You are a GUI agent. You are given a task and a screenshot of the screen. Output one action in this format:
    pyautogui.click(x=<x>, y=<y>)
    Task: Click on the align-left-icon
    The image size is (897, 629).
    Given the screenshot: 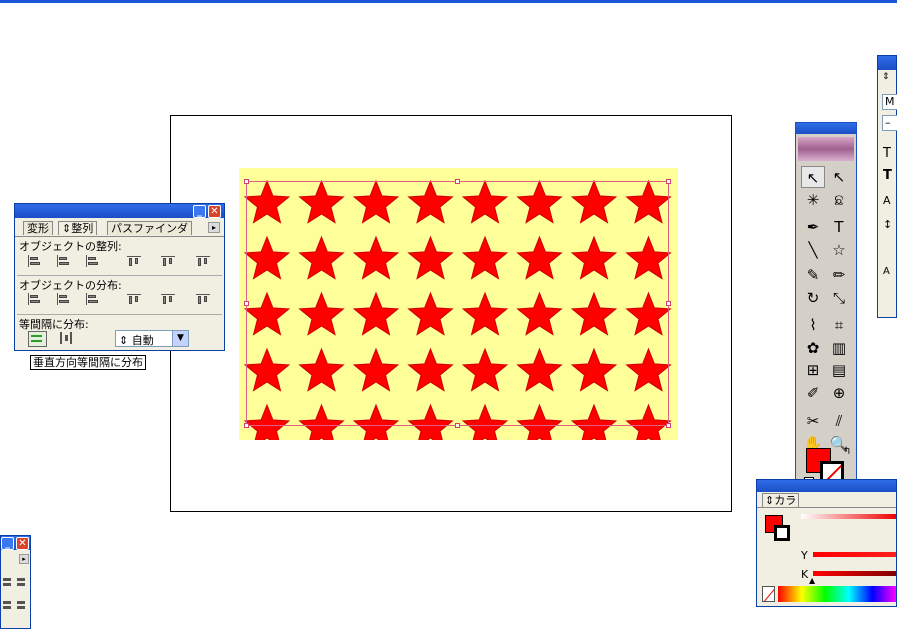 What is the action you would take?
    pyautogui.click(x=34, y=261)
    